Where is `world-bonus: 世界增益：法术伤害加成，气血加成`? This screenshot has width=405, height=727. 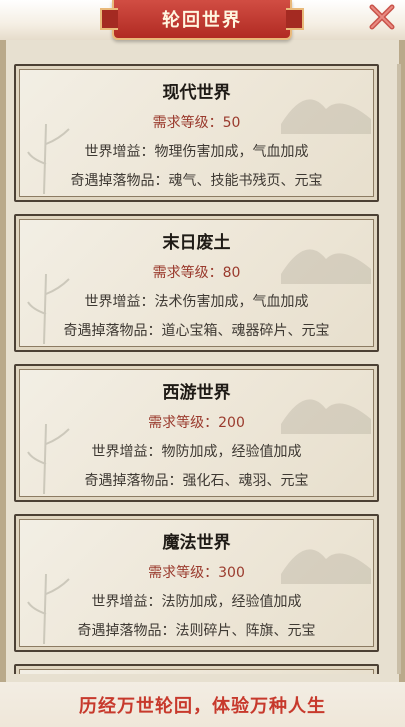
world-bonus: 世界增益：法术伤害加成，气血加成 is located at coordinates (196, 302).